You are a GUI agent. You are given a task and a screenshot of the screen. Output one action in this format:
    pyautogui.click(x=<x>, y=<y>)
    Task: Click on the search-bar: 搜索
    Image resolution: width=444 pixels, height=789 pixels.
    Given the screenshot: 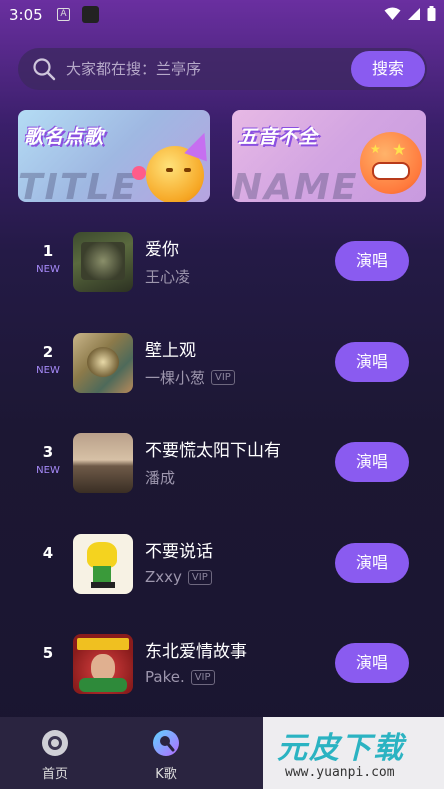 What is the action you would take?
    pyautogui.click(x=222, y=69)
    